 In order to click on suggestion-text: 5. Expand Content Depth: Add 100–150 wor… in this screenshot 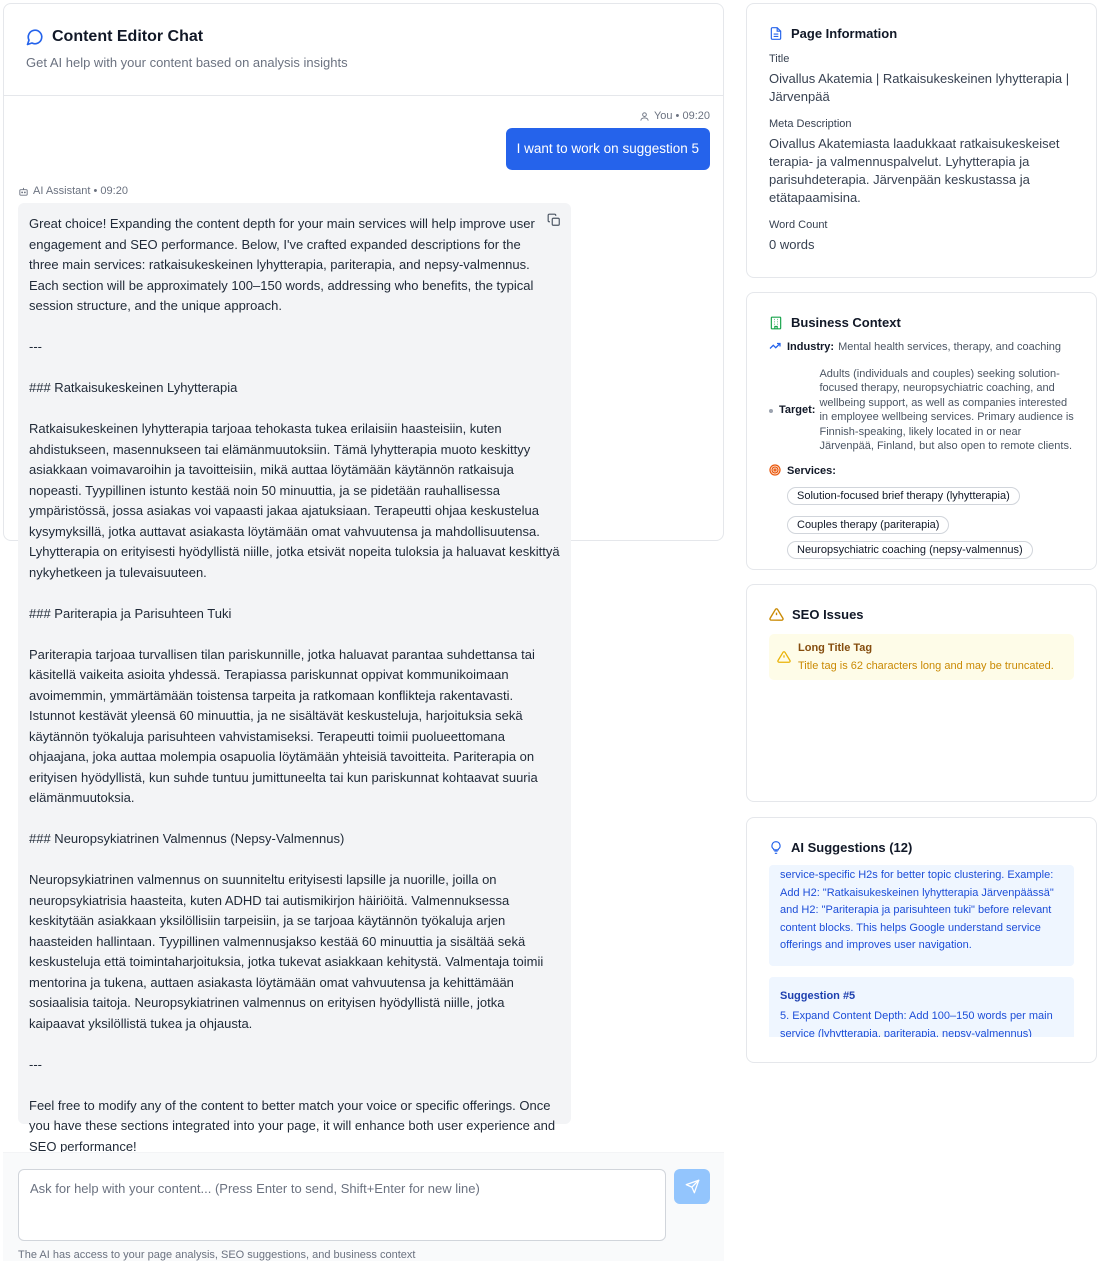, I will do `click(916, 1023)`.